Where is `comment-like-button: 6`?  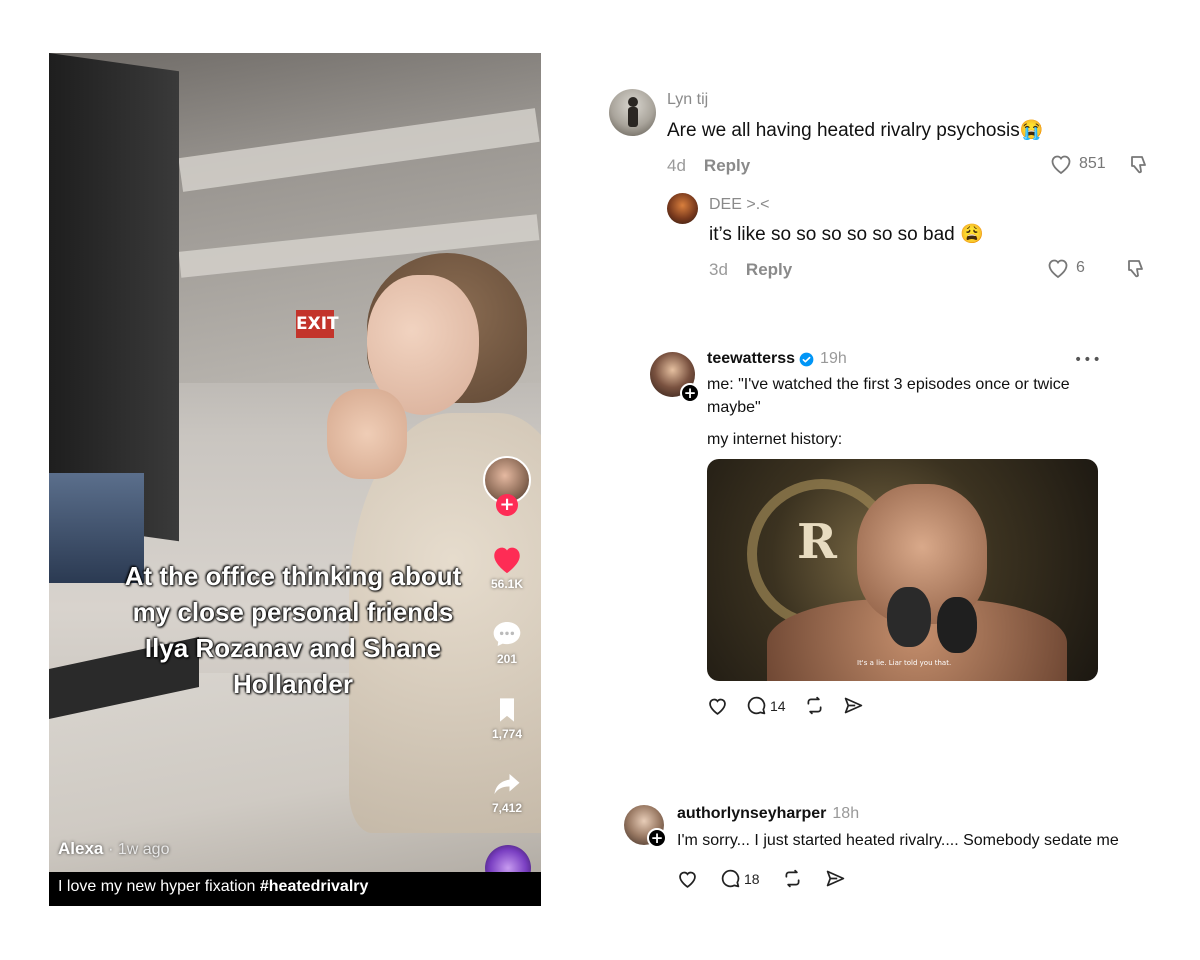 comment-like-button: 6 is located at coordinates (1065, 268).